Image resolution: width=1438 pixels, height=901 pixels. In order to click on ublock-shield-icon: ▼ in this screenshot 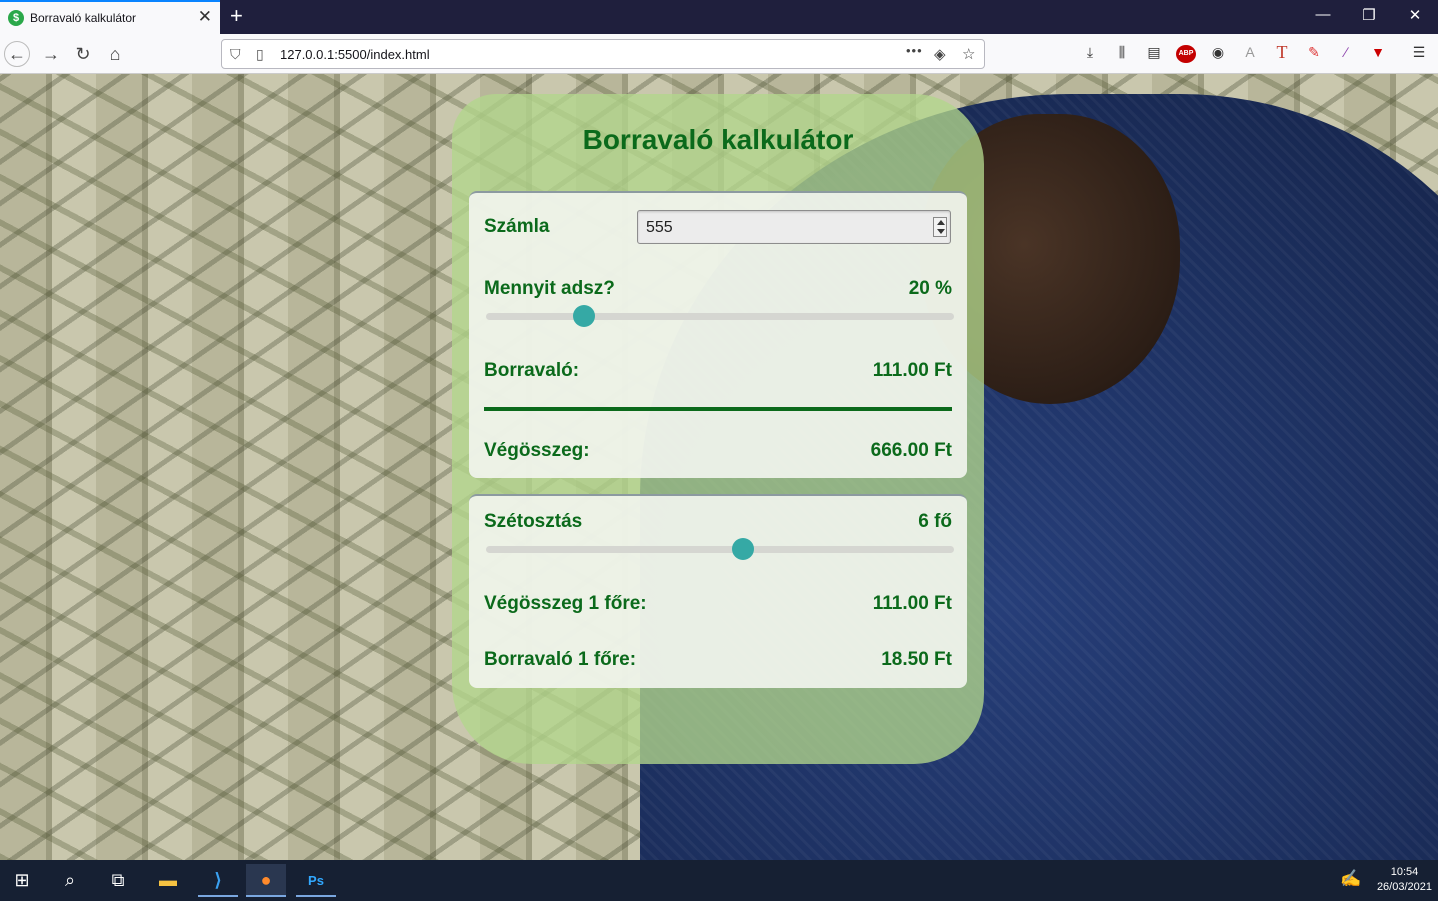, I will do `click(1378, 54)`.